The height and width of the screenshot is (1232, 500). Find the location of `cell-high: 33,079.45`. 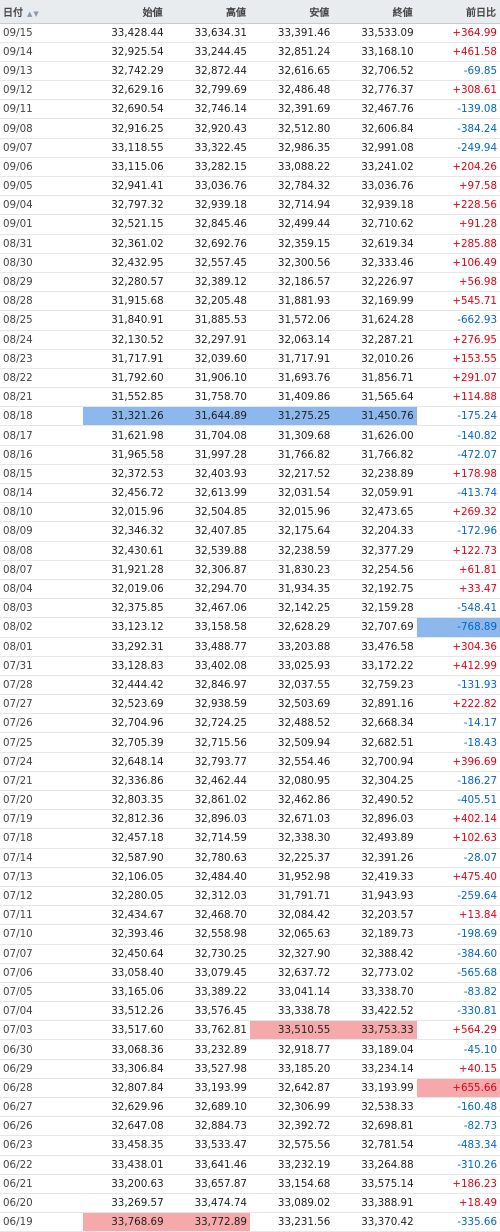

cell-high: 33,079.45 is located at coordinates (208, 973).